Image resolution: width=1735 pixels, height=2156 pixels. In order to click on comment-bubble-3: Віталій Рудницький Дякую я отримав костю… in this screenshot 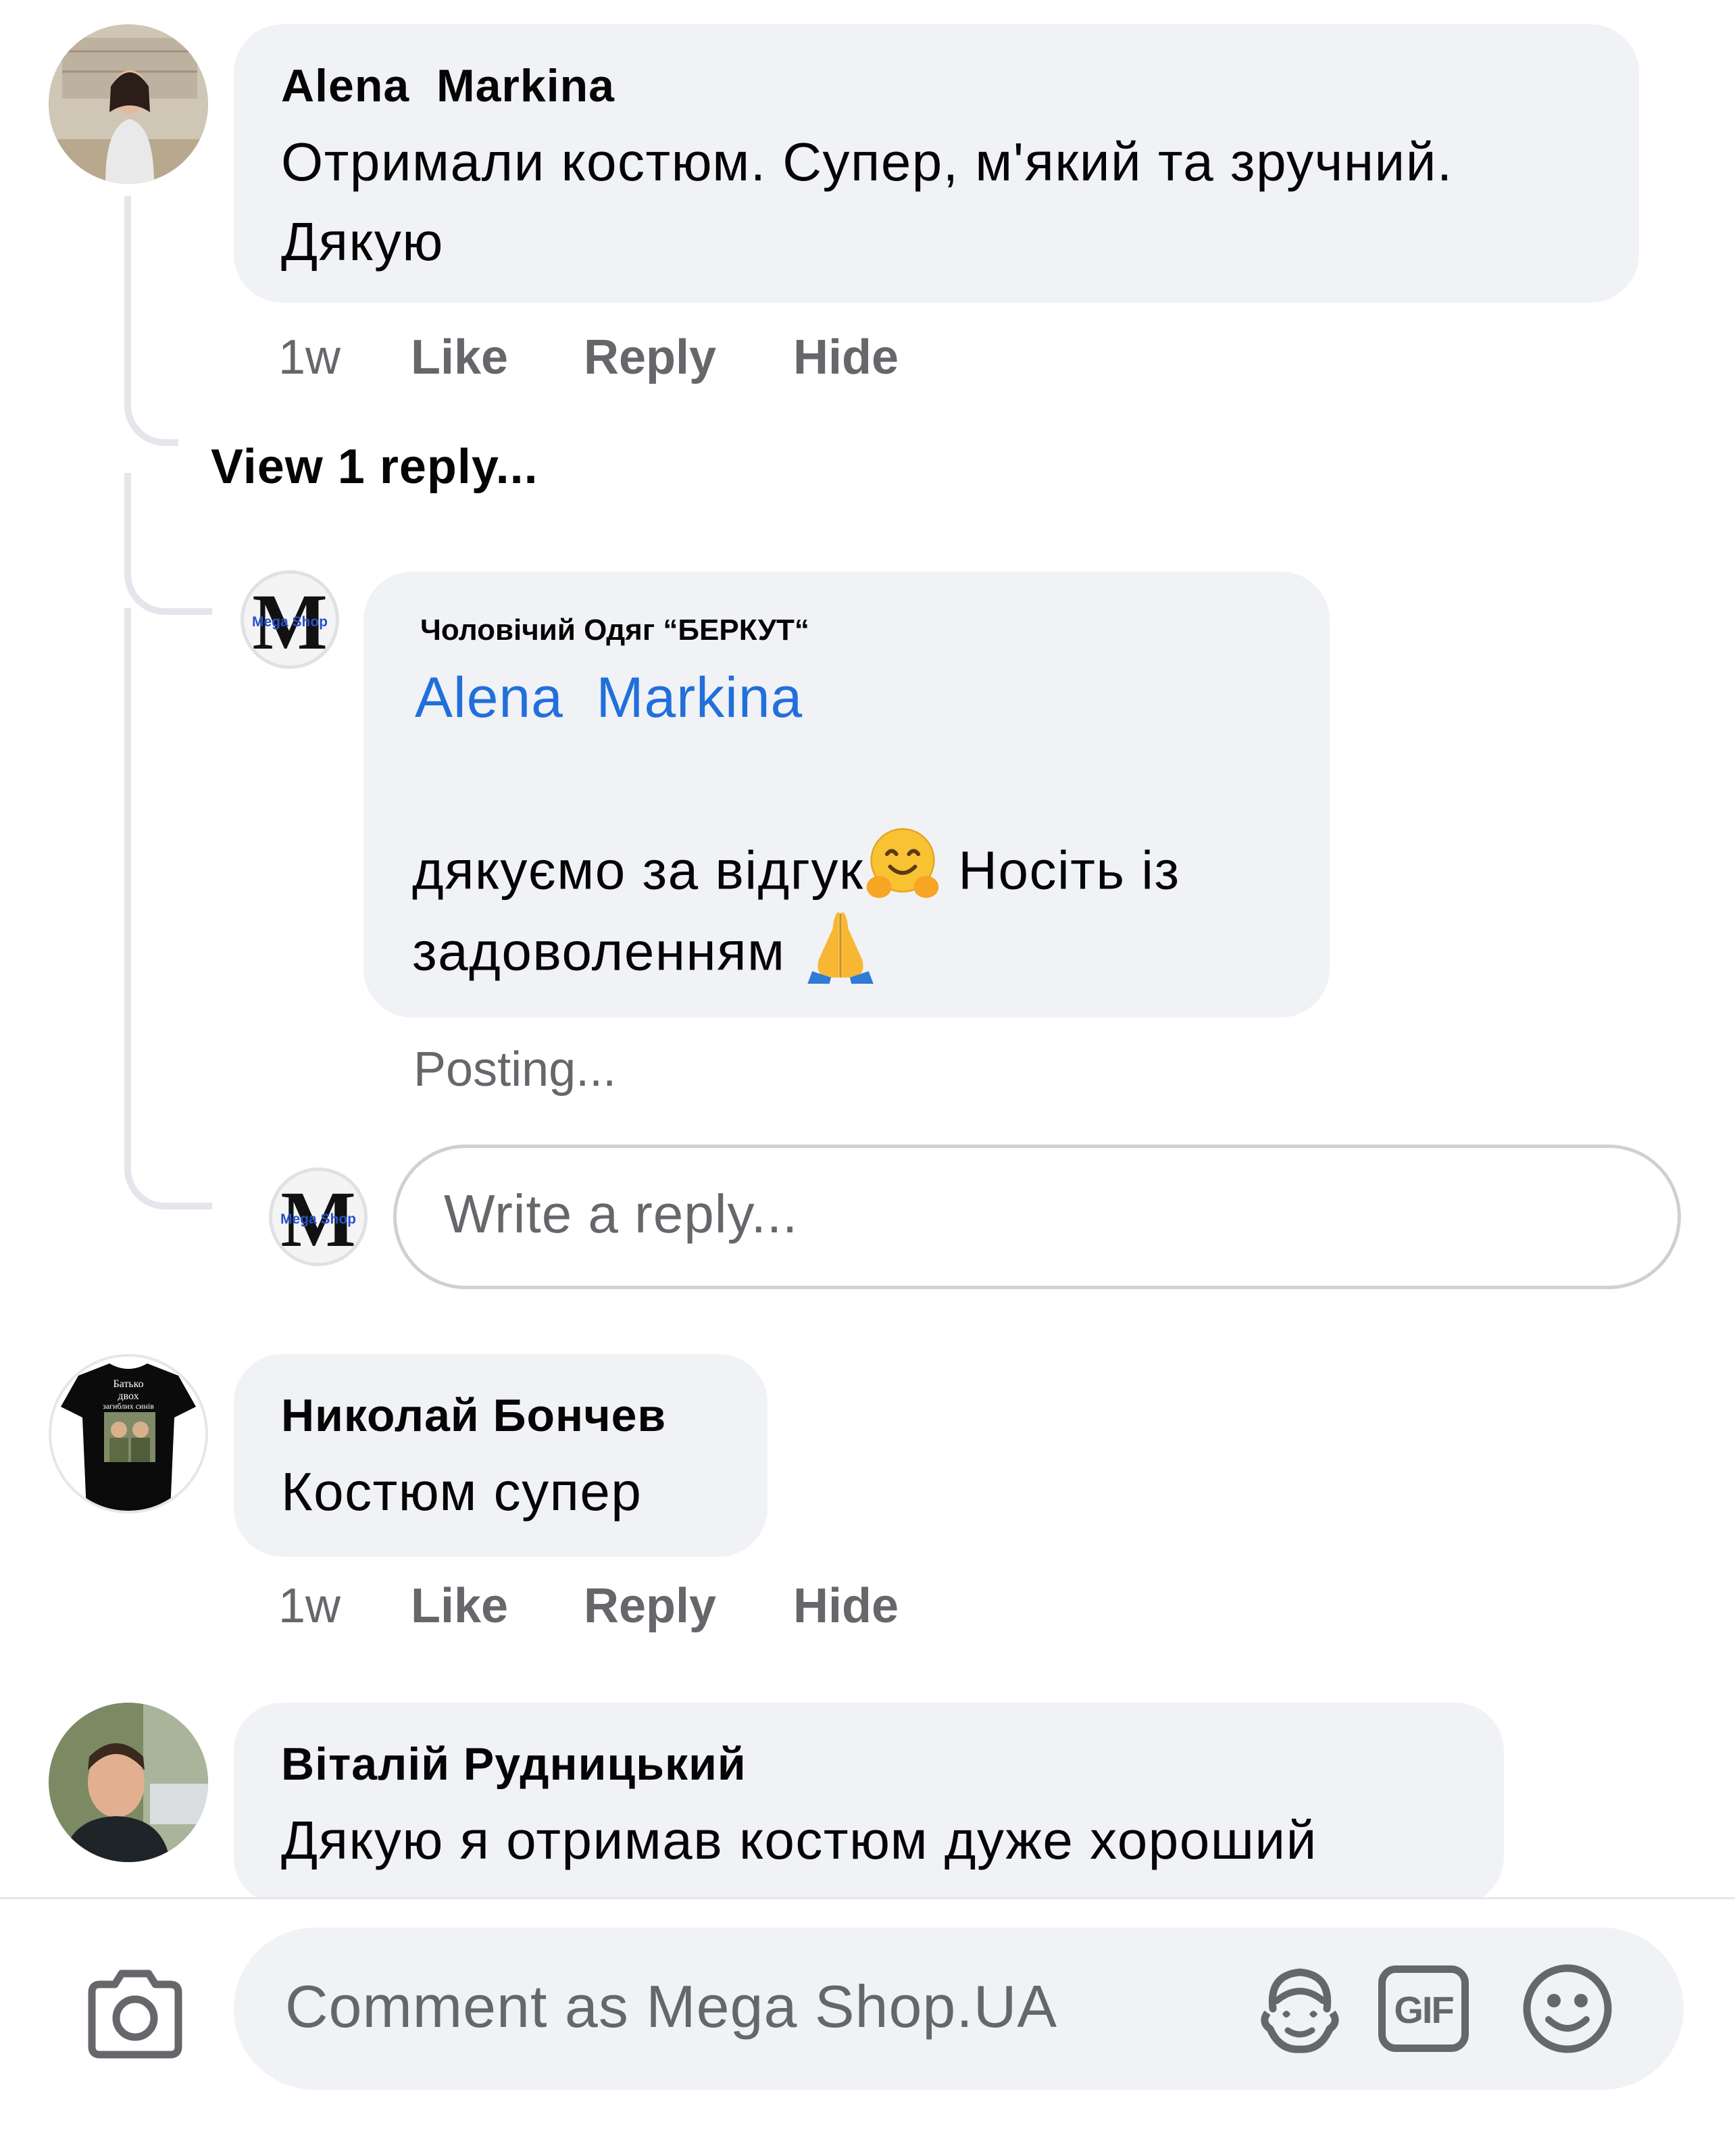, I will do `click(869, 1804)`.